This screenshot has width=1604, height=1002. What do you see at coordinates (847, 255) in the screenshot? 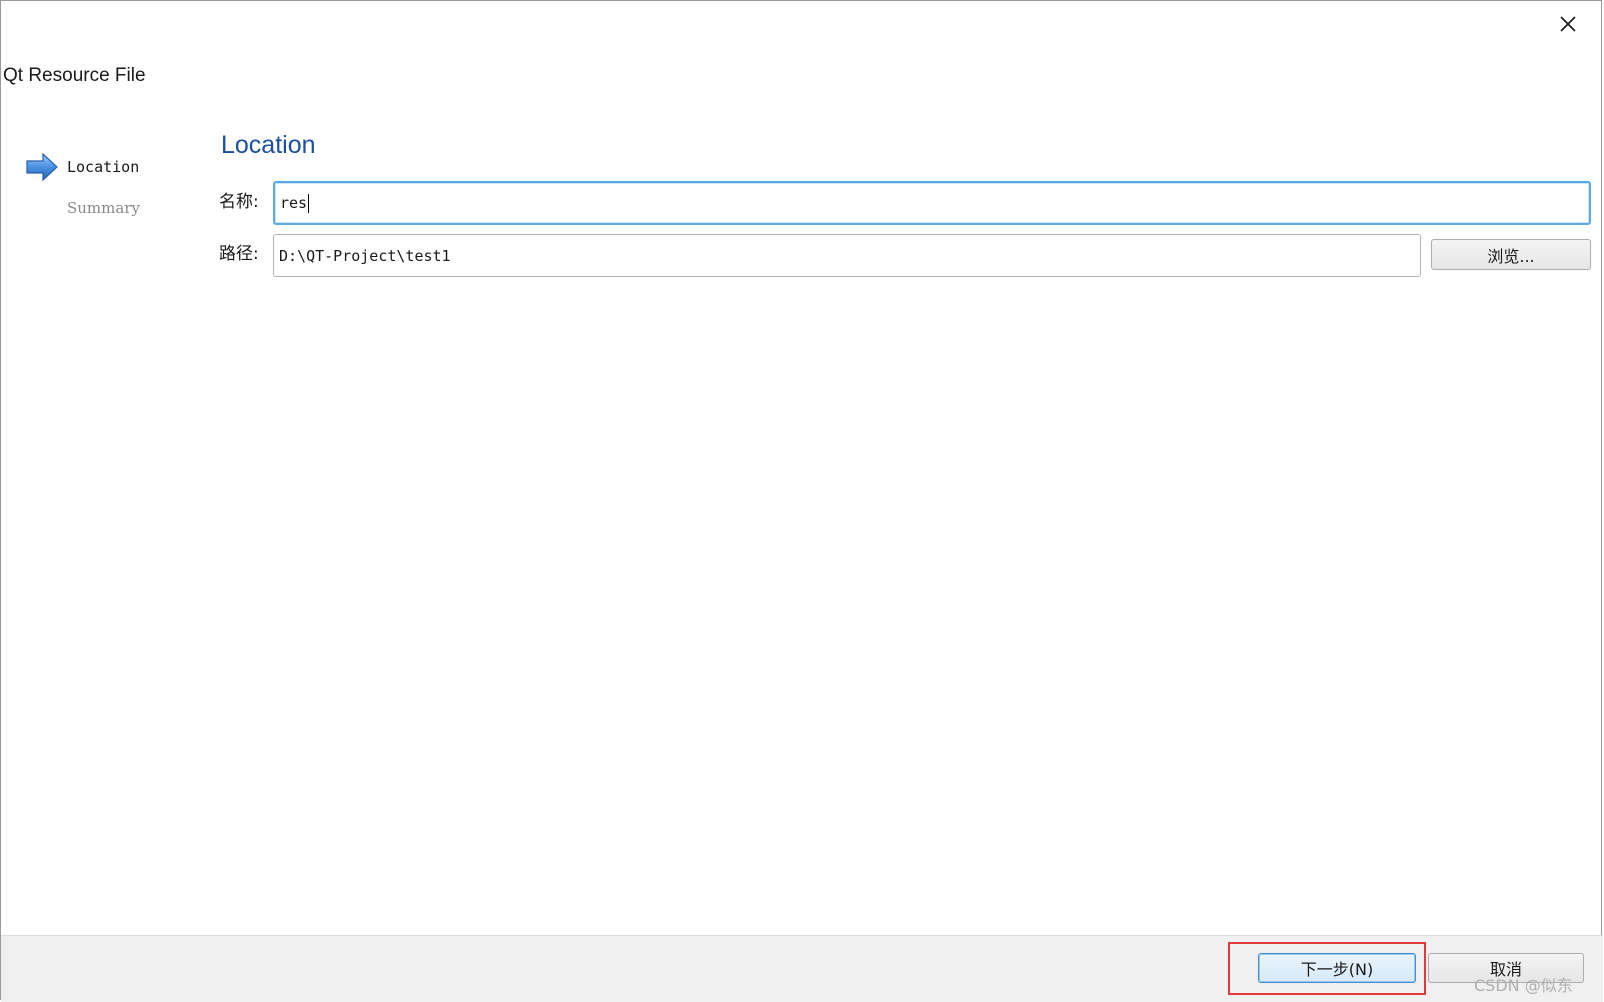
I see `path-input: D:\QT-Project\test1` at bounding box center [847, 255].